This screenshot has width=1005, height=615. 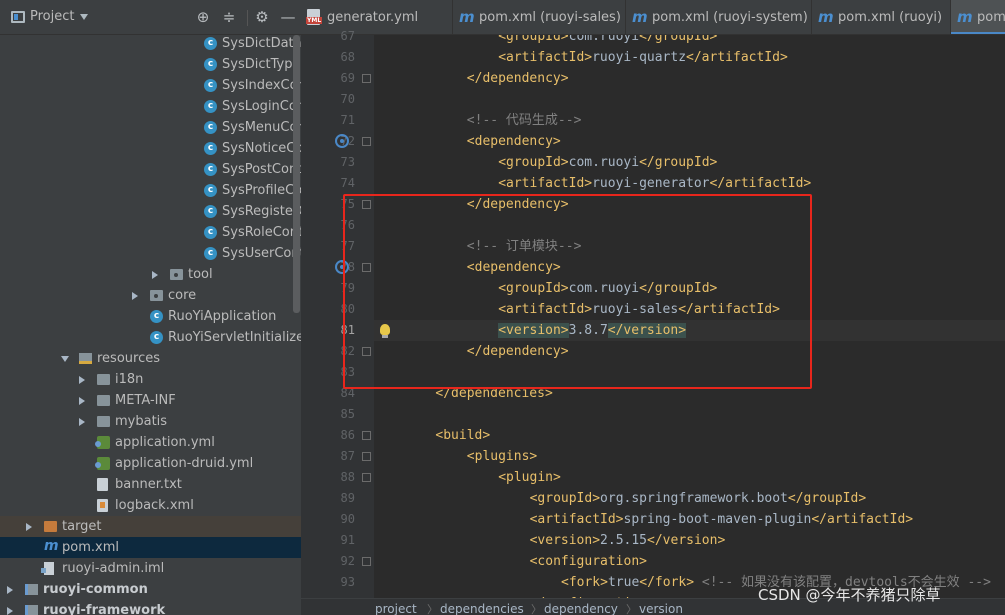 What do you see at coordinates (978, 17) in the screenshot?
I see `editor-tab: m pom.xml (ruoyi-admin)` at bounding box center [978, 17].